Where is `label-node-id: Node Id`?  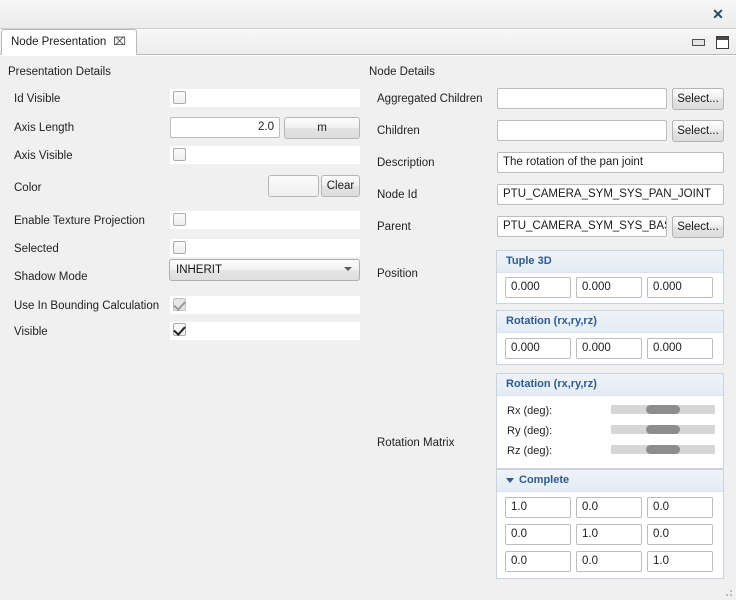 label-node-id: Node Id is located at coordinates (397, 195).